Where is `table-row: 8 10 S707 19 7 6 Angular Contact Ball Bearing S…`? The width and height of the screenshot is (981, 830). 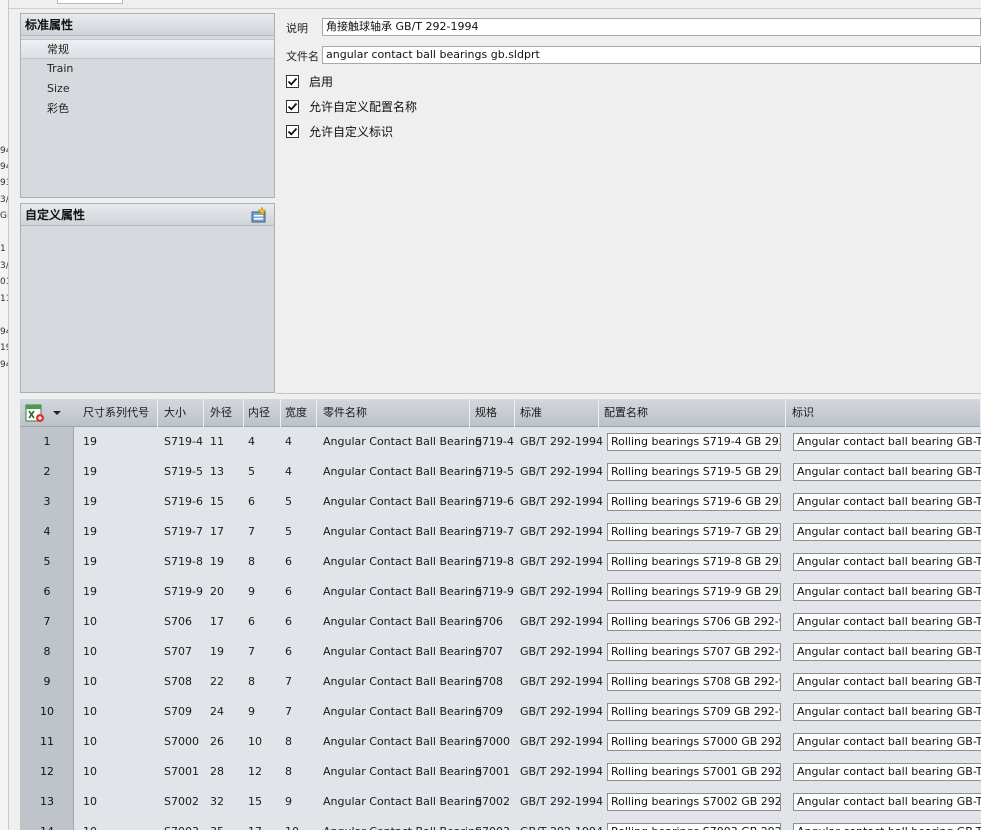
table-row: 8 10 S707 19 7 6 Angular Contact Ball Bearing S… is located at coordinates (500, 652).